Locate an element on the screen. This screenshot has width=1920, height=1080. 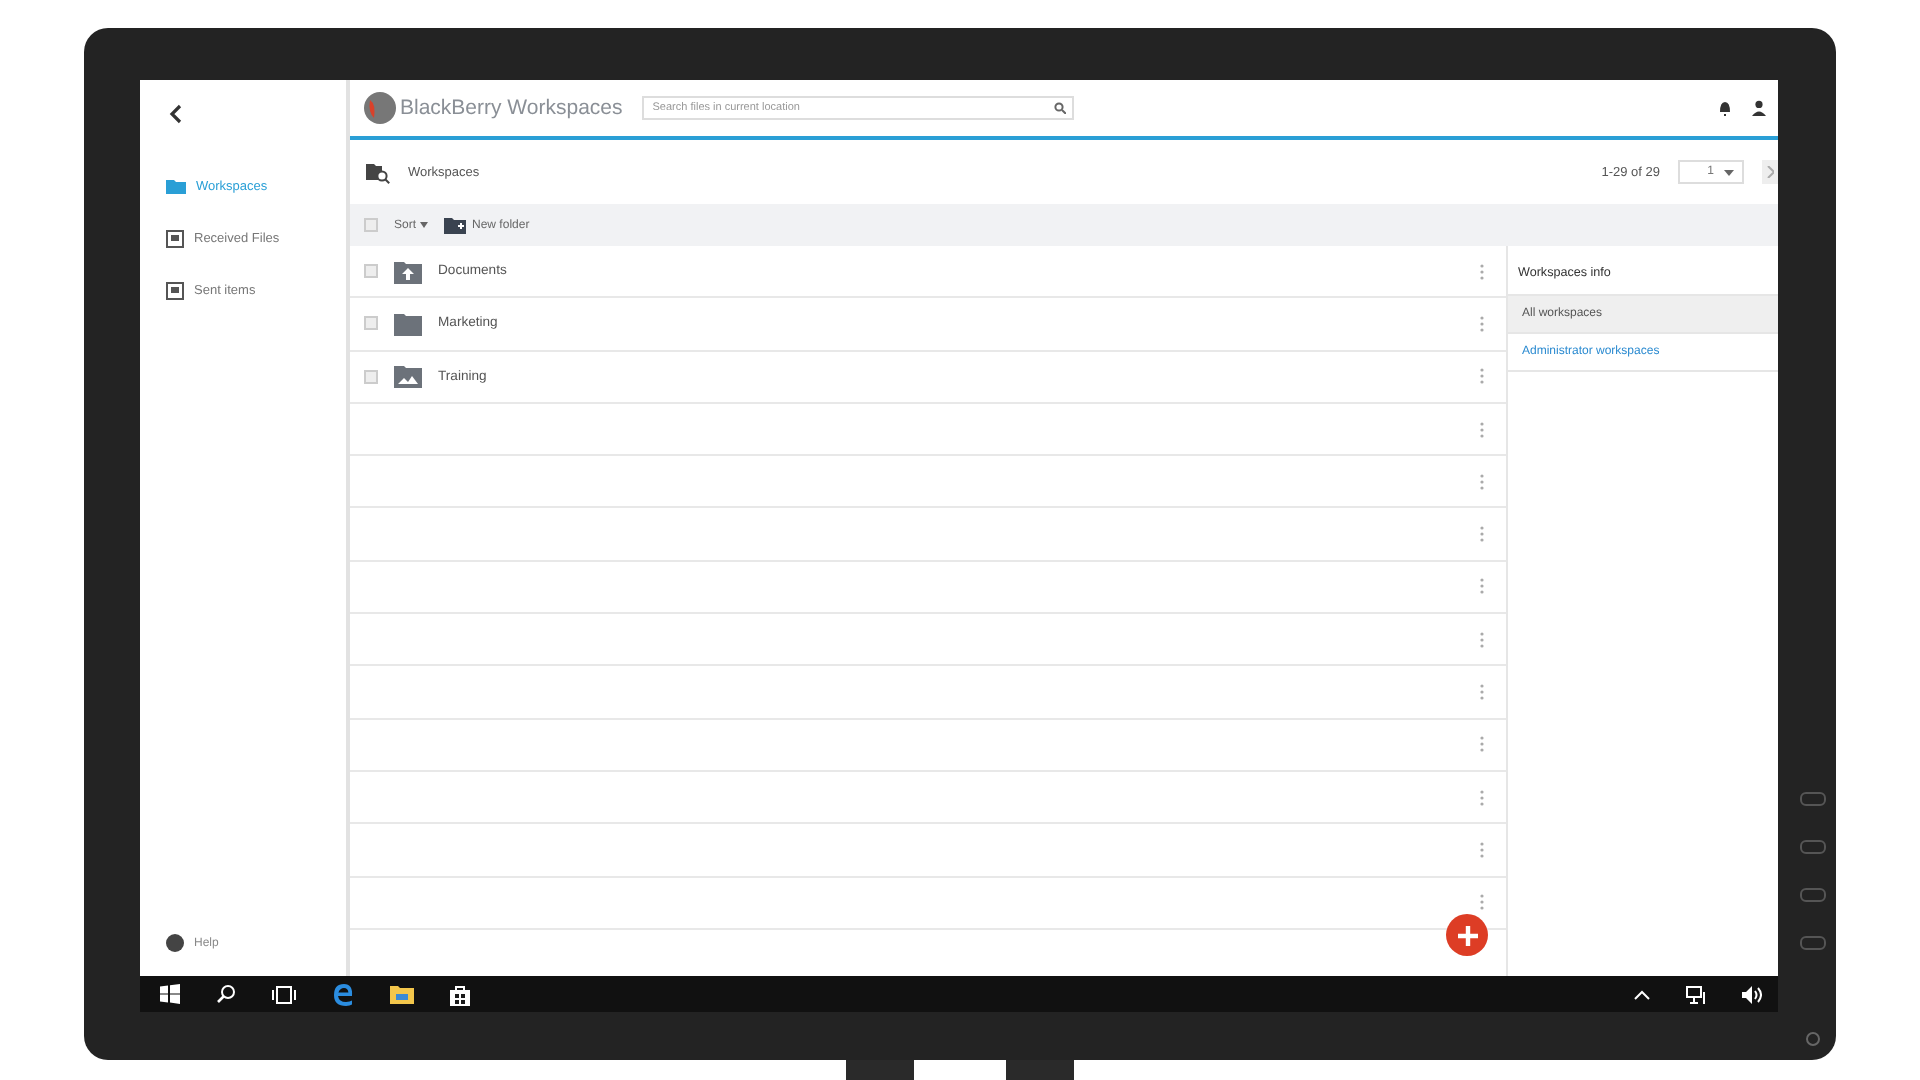
workspace-icon is located at coordinates (378, 172).